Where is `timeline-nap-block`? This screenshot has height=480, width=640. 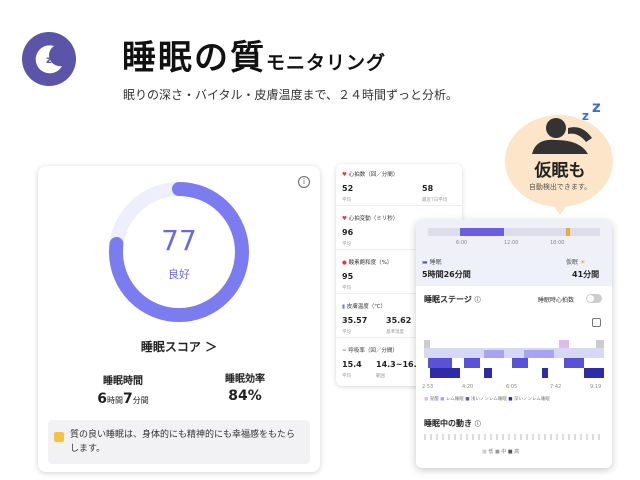
timeline-nap-block is located at coordinates (568, 232).